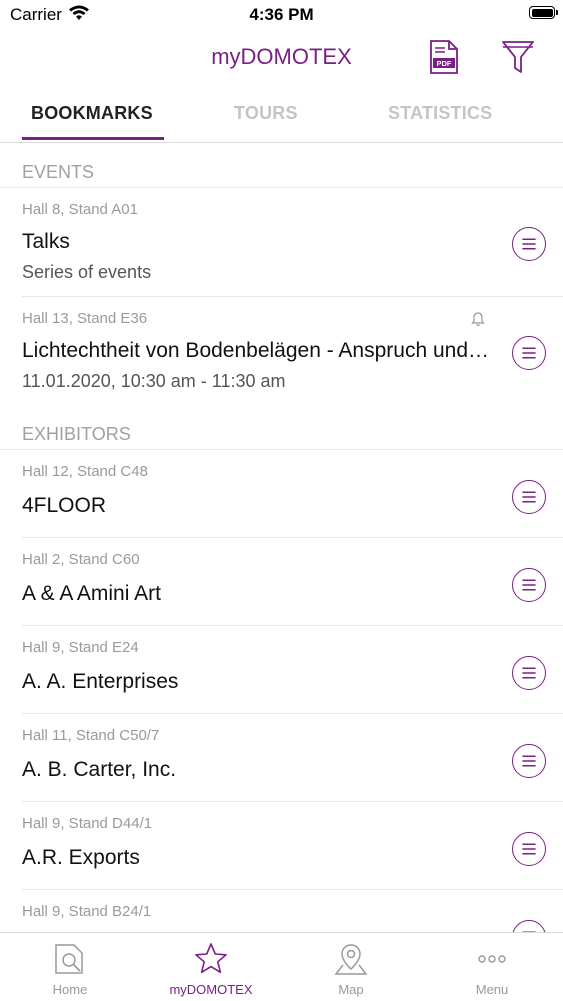 The width and height of the screenshot is (563, 1001). I want to click on stand-location: Hall 13, Stand E36, so click(85, 318).